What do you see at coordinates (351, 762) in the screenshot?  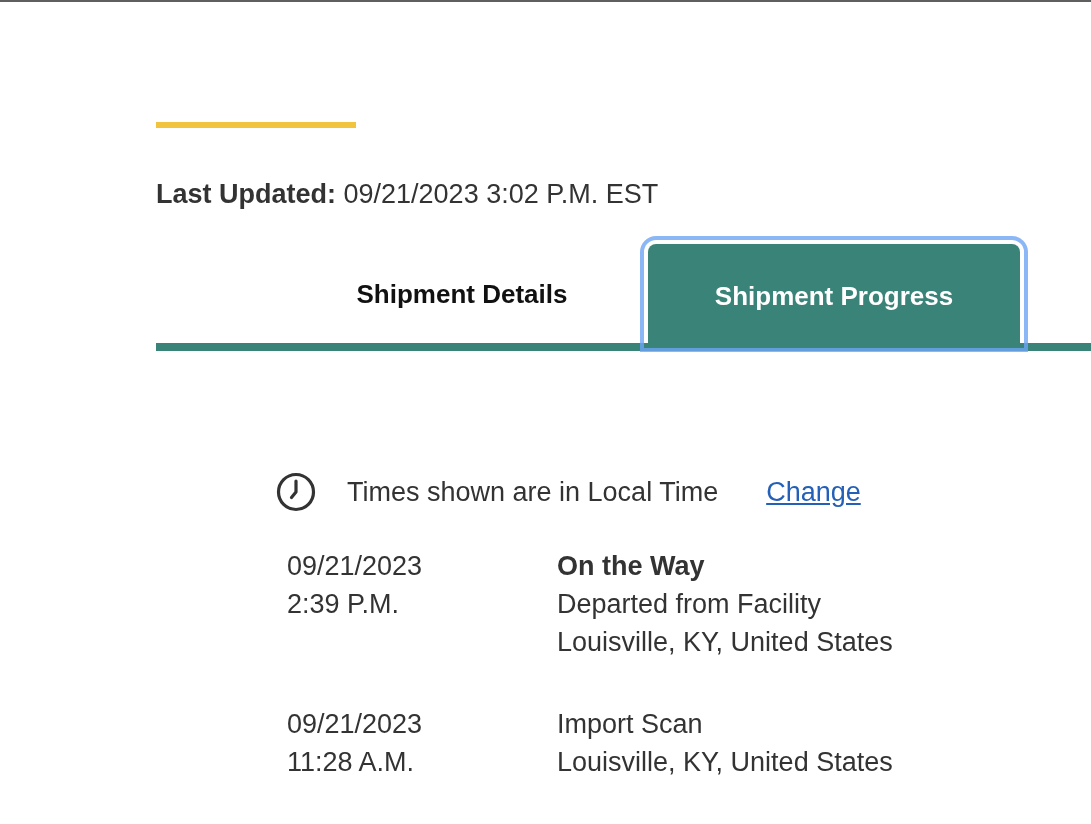 I see `event-time: 11:28 A.M.` at bounding box center [351, 762].